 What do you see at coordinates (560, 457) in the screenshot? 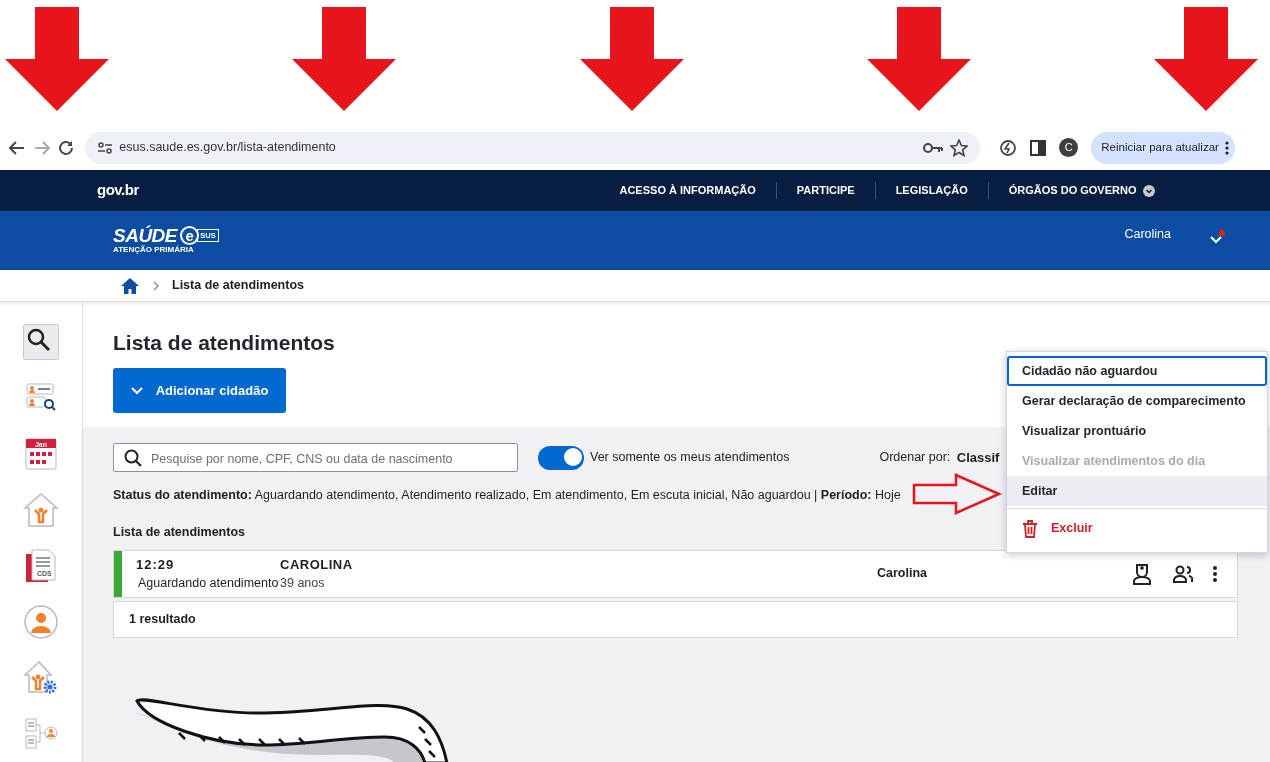
I see `toggle-switch` at bounding box center [560, 457].